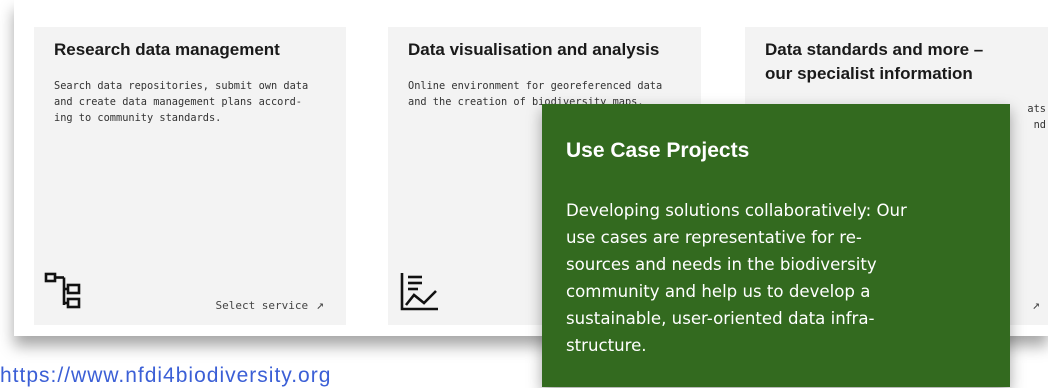 The height and width of the screenshot is (388, 1048). I want to click on website-url: https://www.nfdi4biodiversity.org, so click(185, 376).